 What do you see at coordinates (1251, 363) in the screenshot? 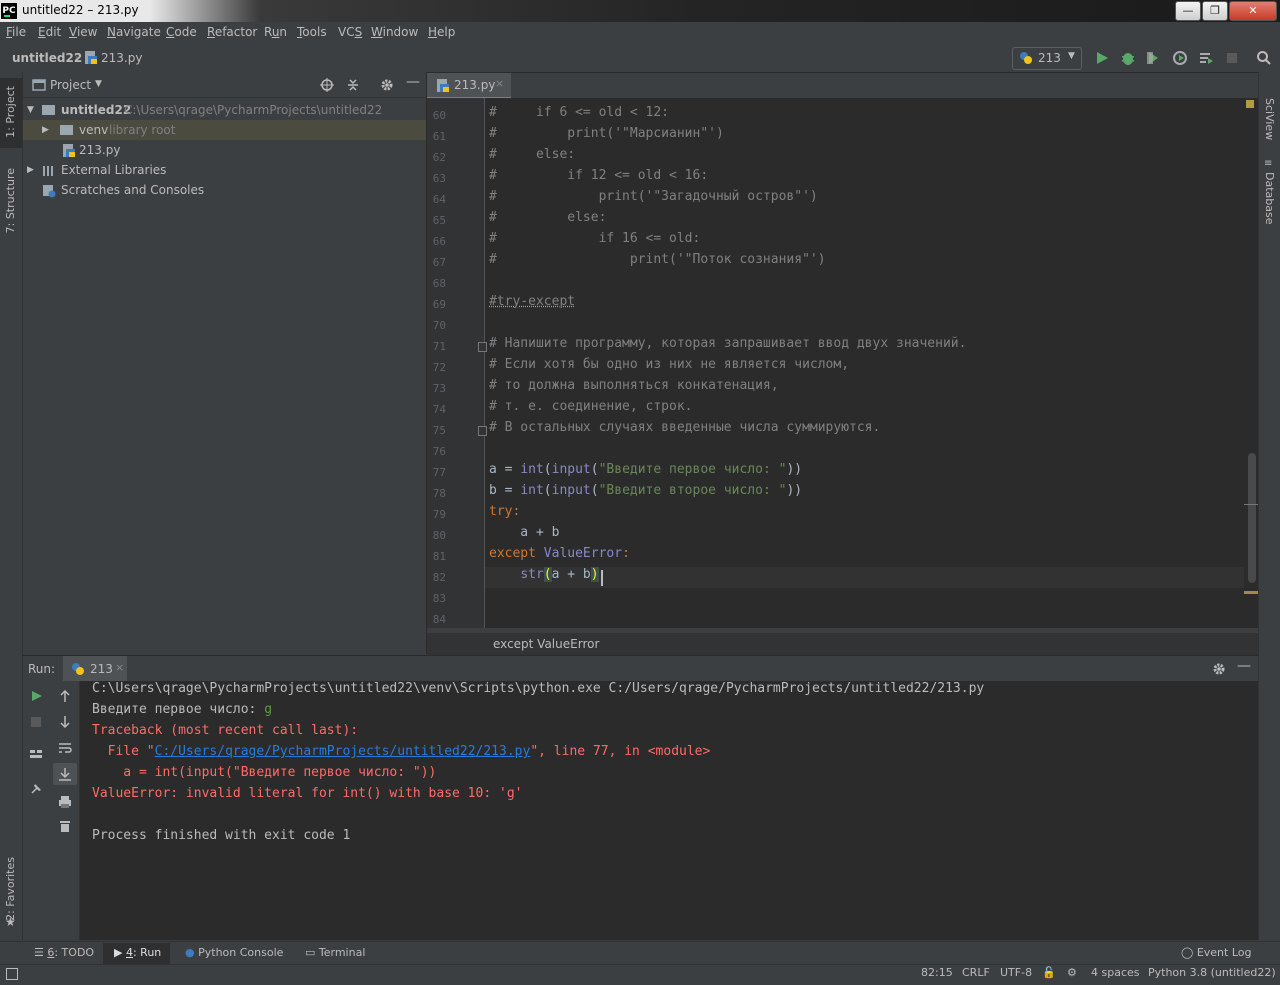
I see `editor-scrollbar` at bounding box center [1251, 363].